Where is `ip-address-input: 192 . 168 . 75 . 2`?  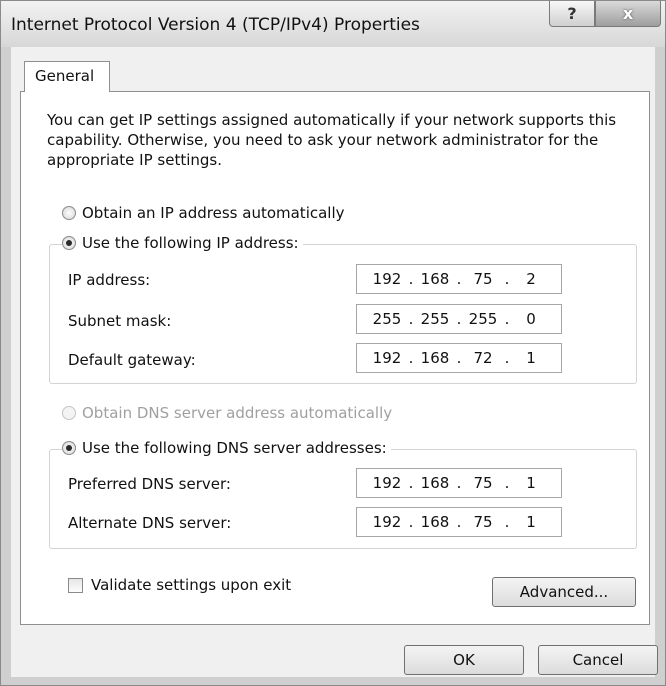 ip-address-input: 192 . 168 . 75 . 2 is located at coordinates (459, 279).